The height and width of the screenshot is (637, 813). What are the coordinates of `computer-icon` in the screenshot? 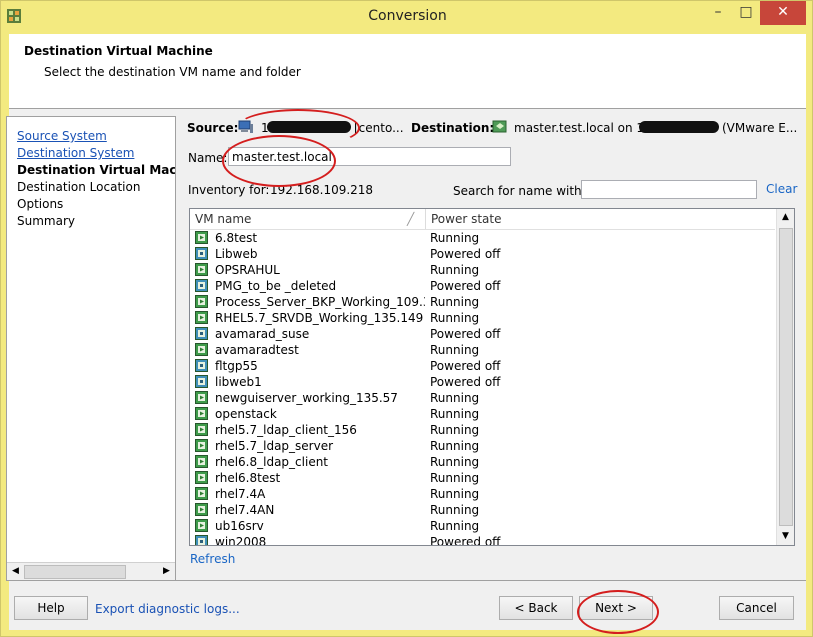 It's located at (245, 126).